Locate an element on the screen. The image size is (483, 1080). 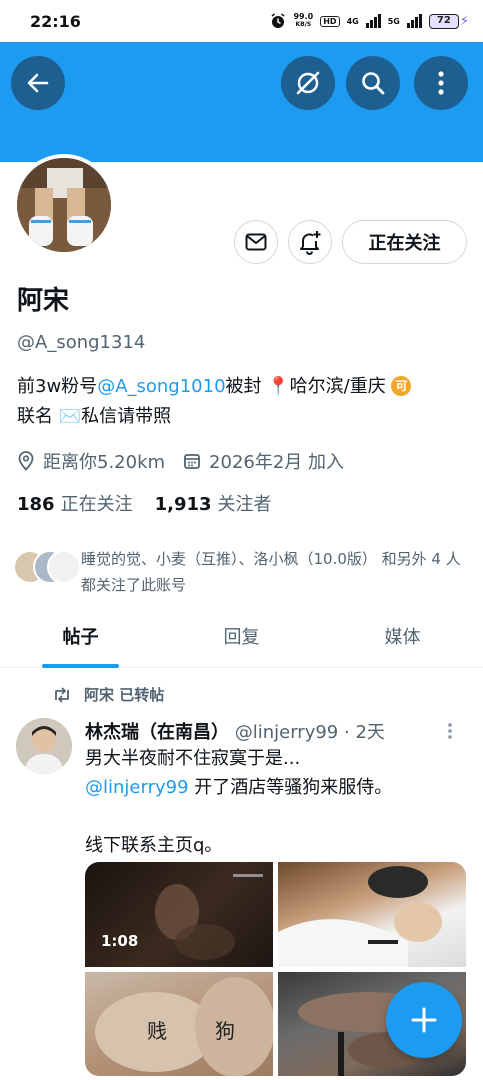
media-image is located at coordinates (372, 914).